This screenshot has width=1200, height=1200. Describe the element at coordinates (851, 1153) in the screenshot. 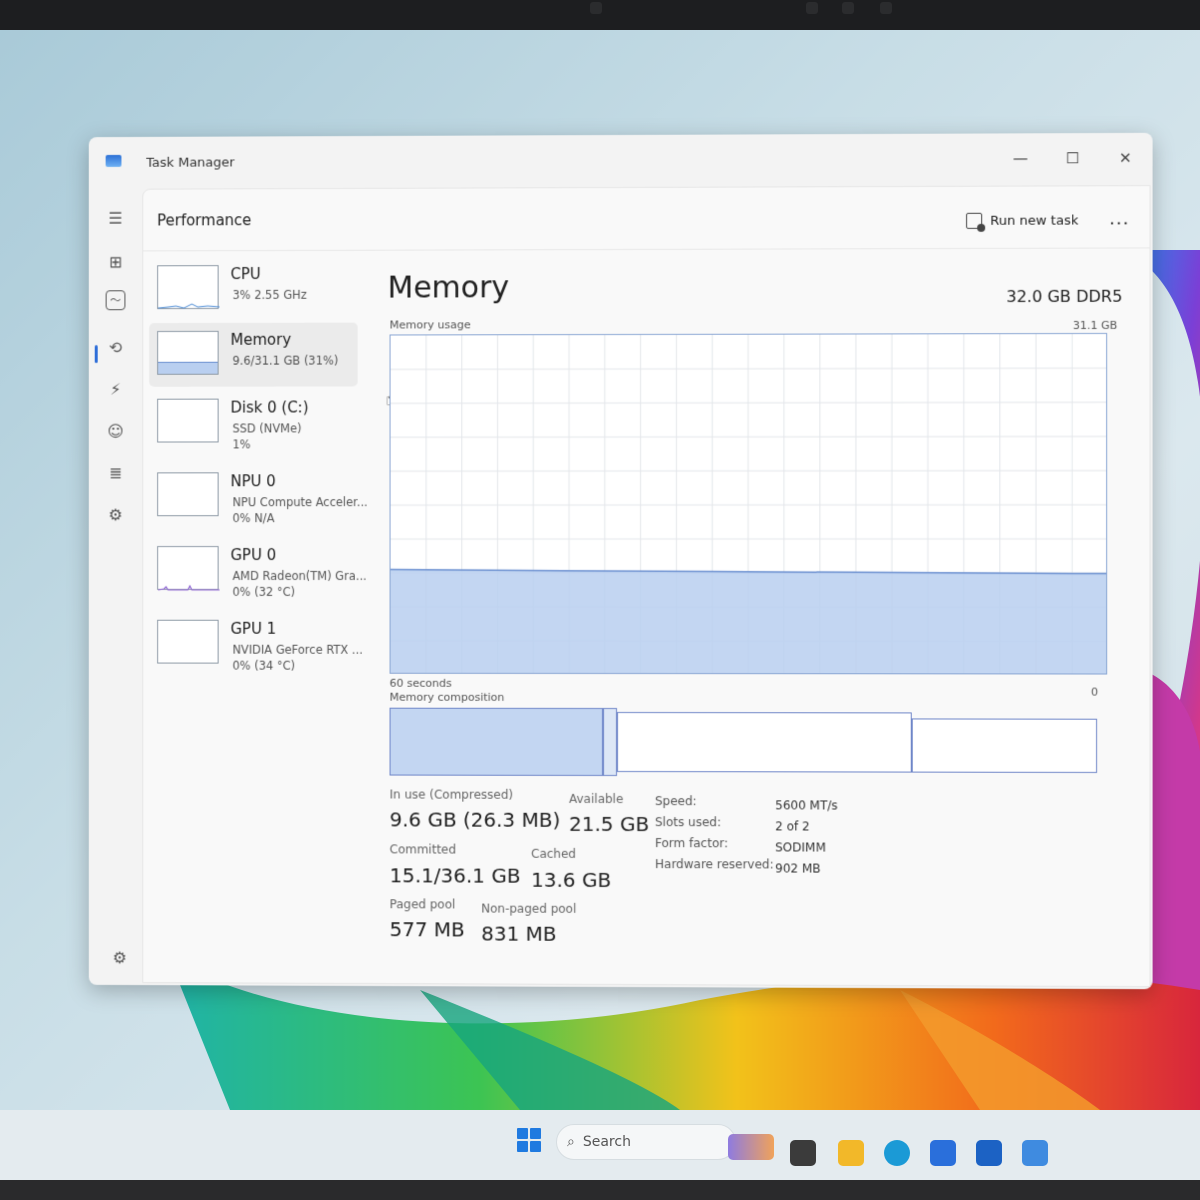

I see `file-explorer-icon` at that location.